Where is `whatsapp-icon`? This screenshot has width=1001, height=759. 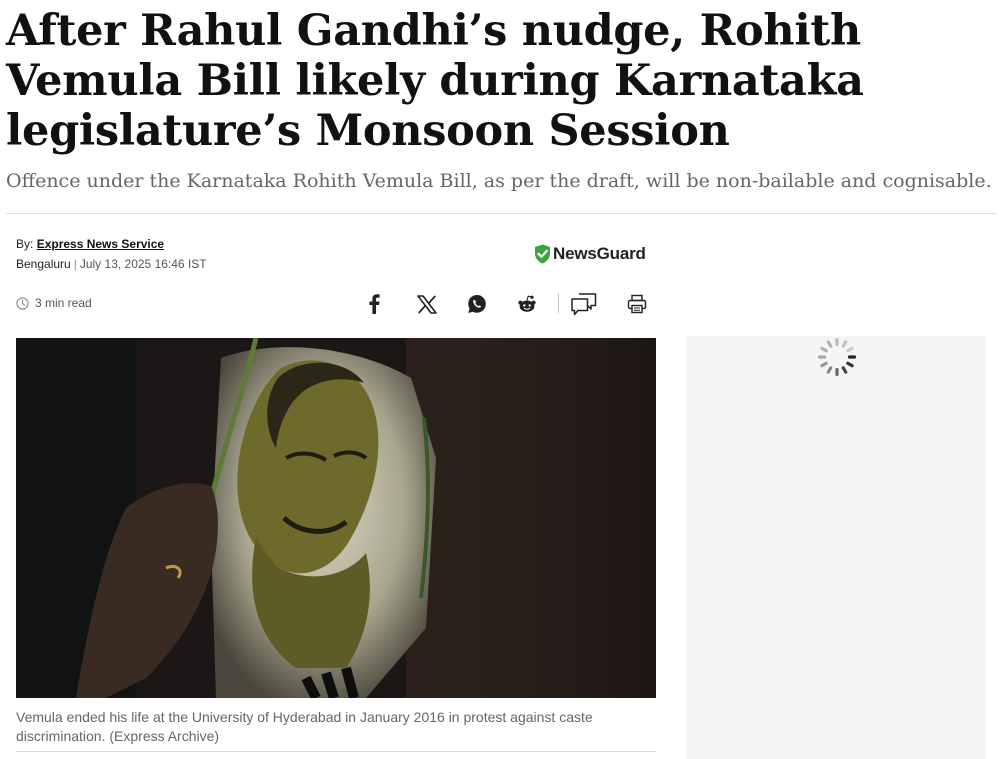 whatsapp-icon is located at coordinates (477, 304).